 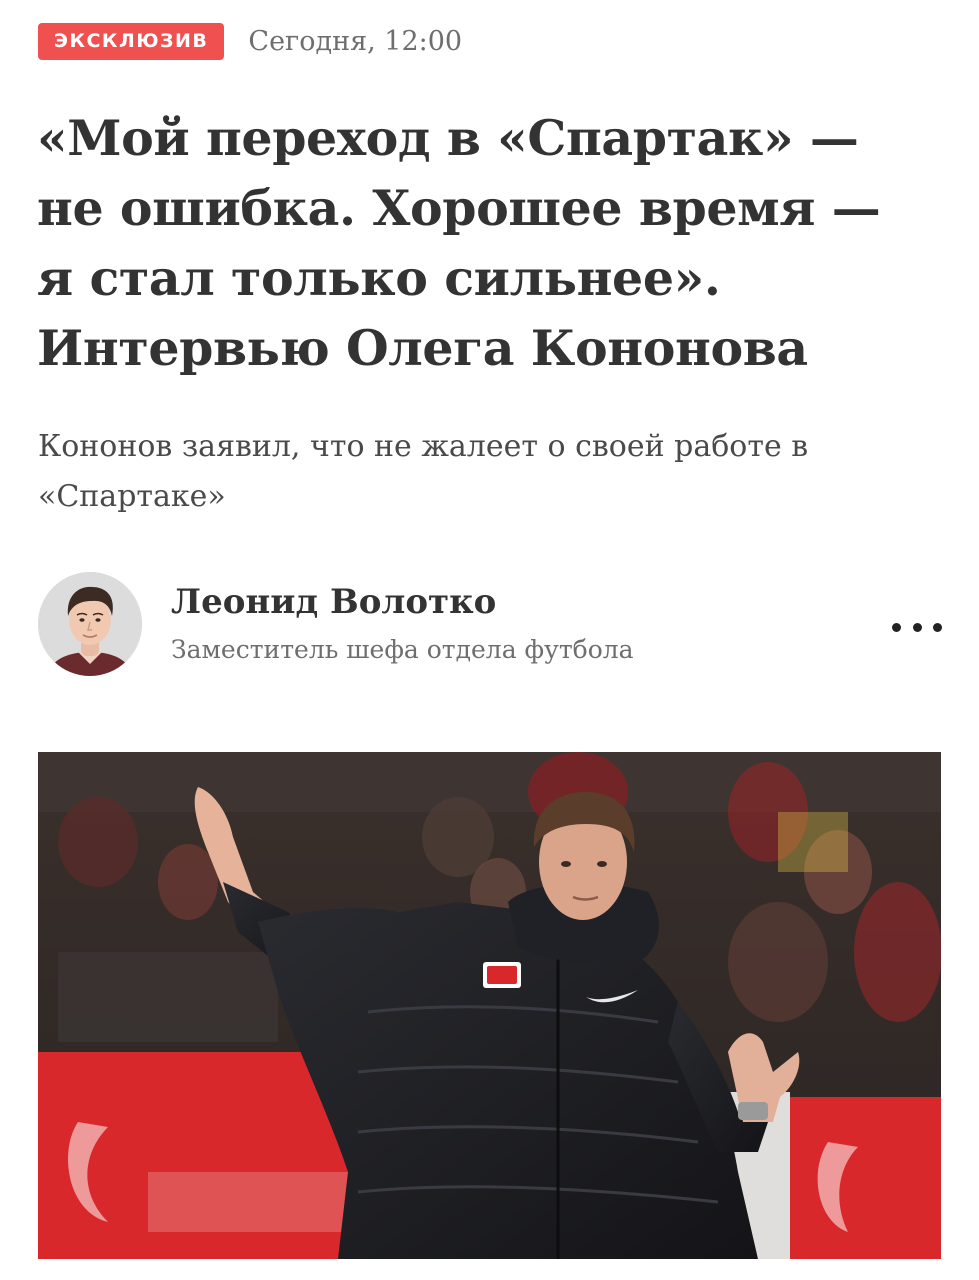 What do you see at coordinates (333, 602) in the screenshot?
I see `author-name: Леонид Волотко` at bounding box center [333, 602].